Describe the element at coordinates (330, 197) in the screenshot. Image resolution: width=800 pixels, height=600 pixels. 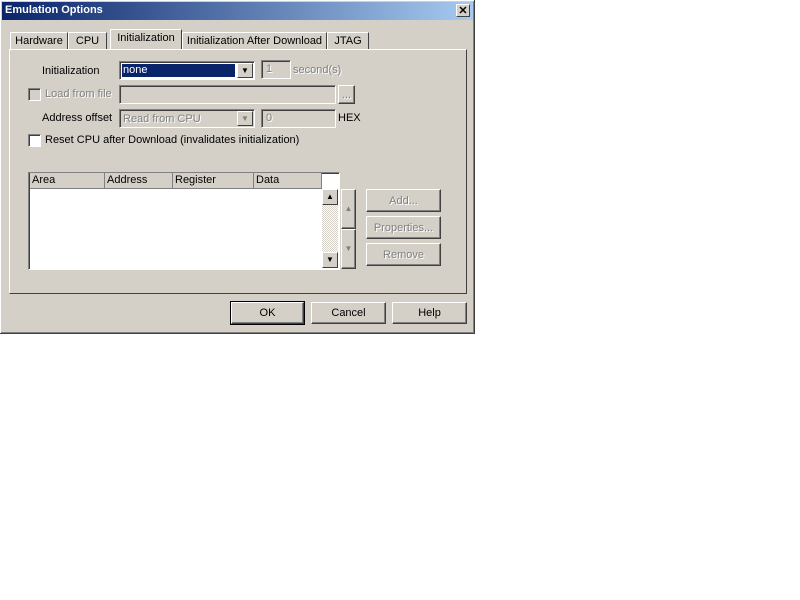
I see `scroll-up-icon: ▲` at that location.